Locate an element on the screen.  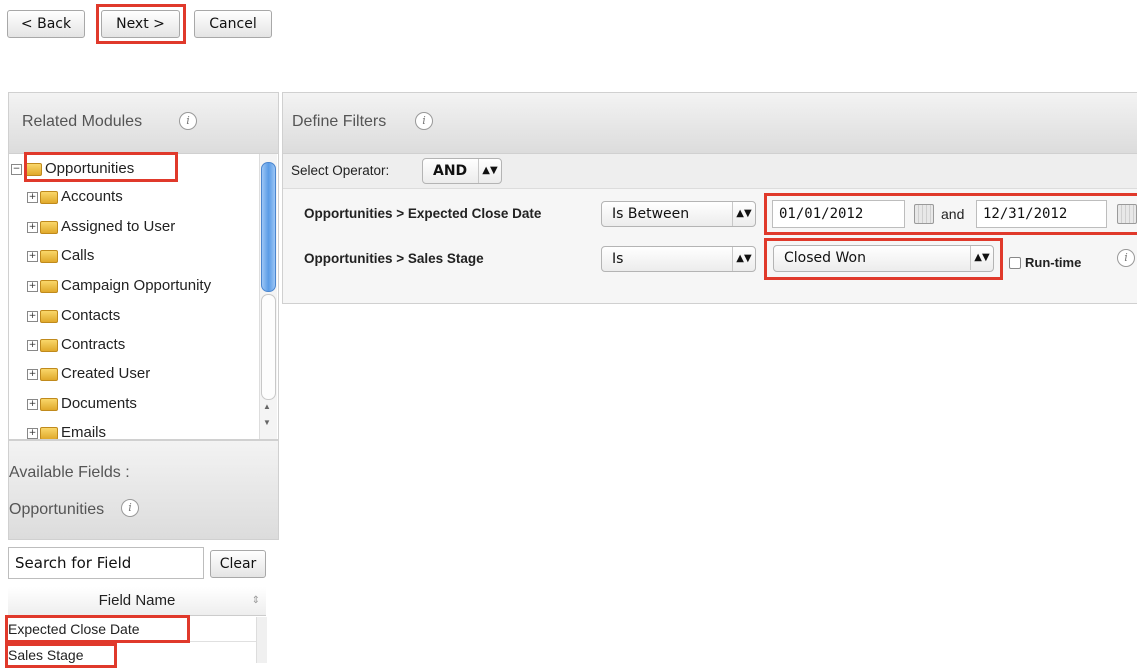
tree-item: + Assigned to User is located at coordinates (101, 227).